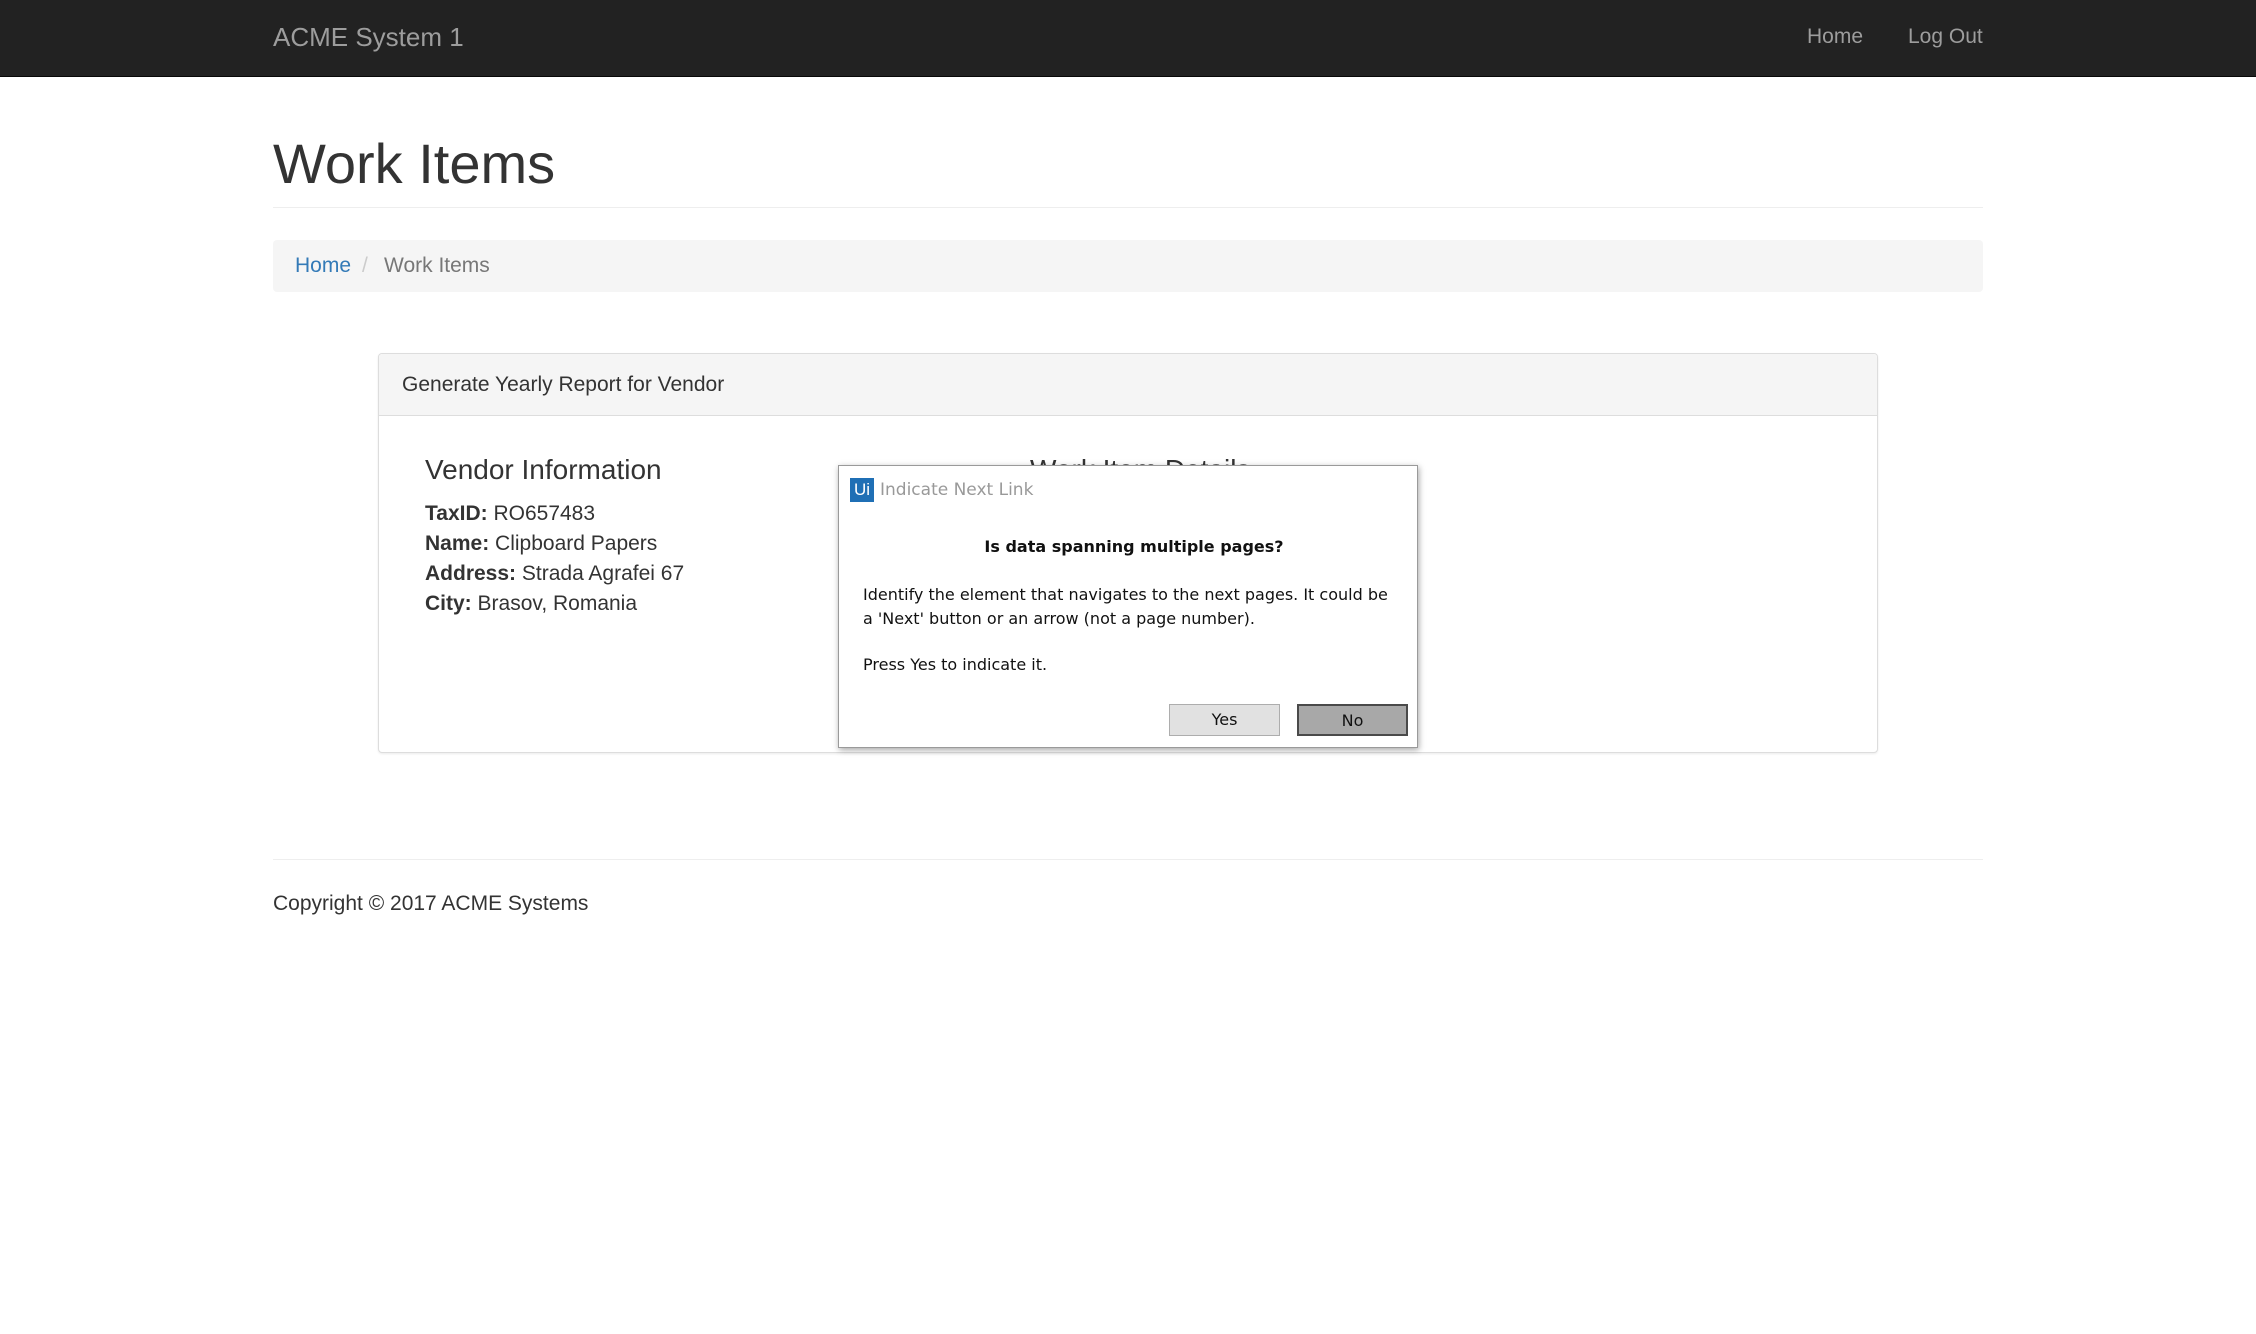 This screenshot has height=1334, width=2256. What do you see at coordinates (1352, 720) in the screenshot?
I see `no-button: No` at bounding box center [1352, 720].